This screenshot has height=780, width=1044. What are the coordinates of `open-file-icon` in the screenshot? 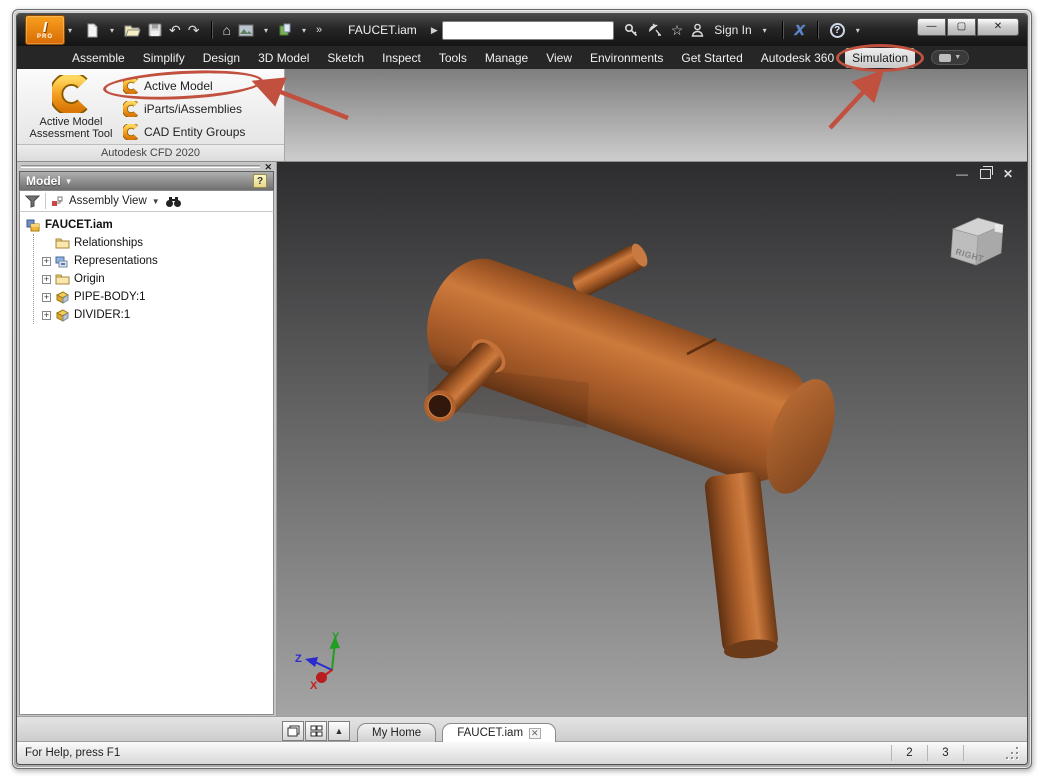 It's located at (132, 30).